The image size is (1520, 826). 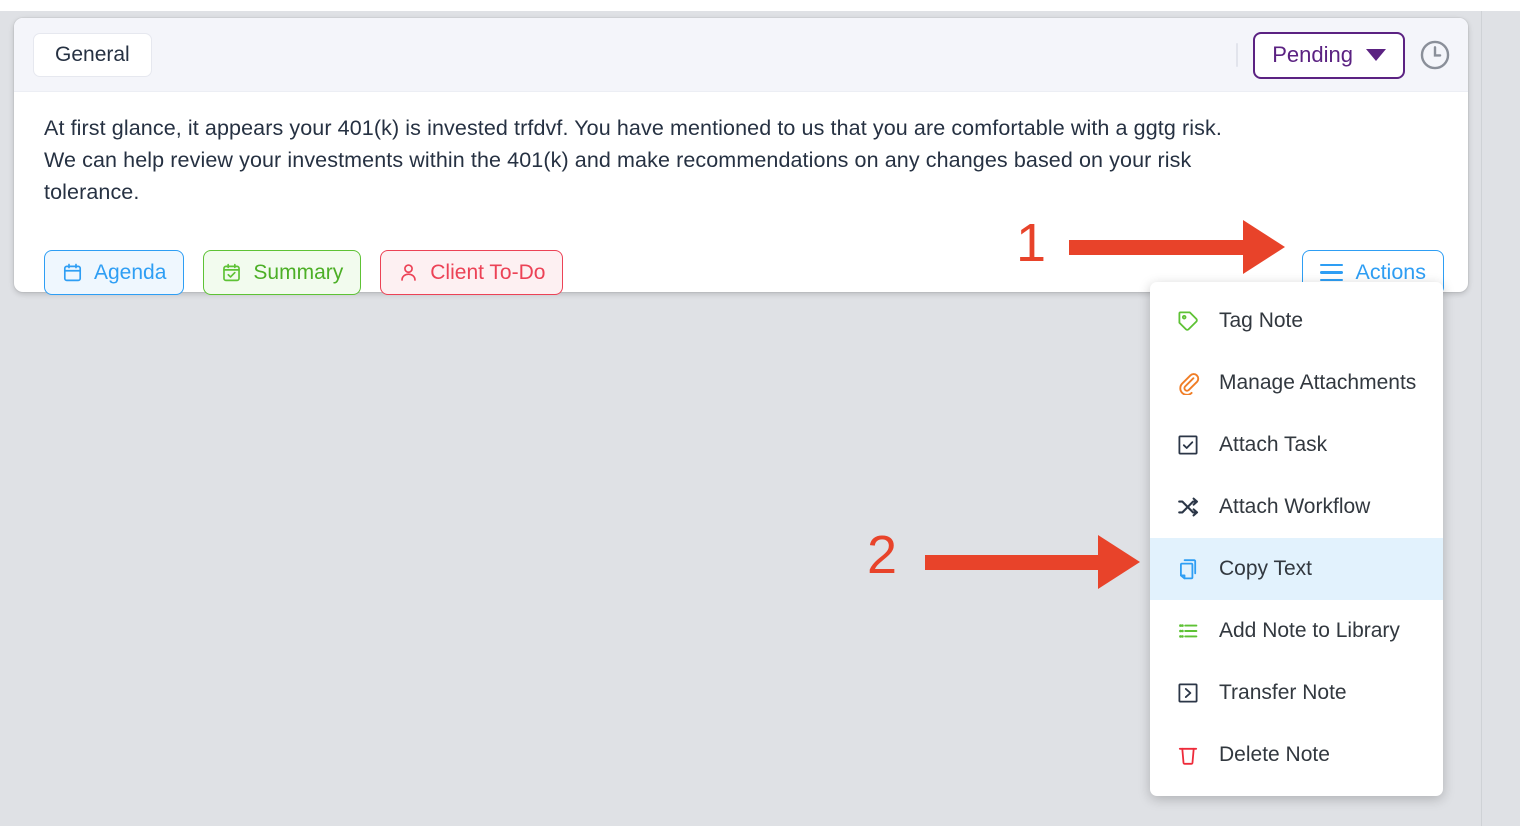 What do you see at coordinates (1188, 321) in the screenshot?
I see `tag-icon` at bounding box center [1188, 321].